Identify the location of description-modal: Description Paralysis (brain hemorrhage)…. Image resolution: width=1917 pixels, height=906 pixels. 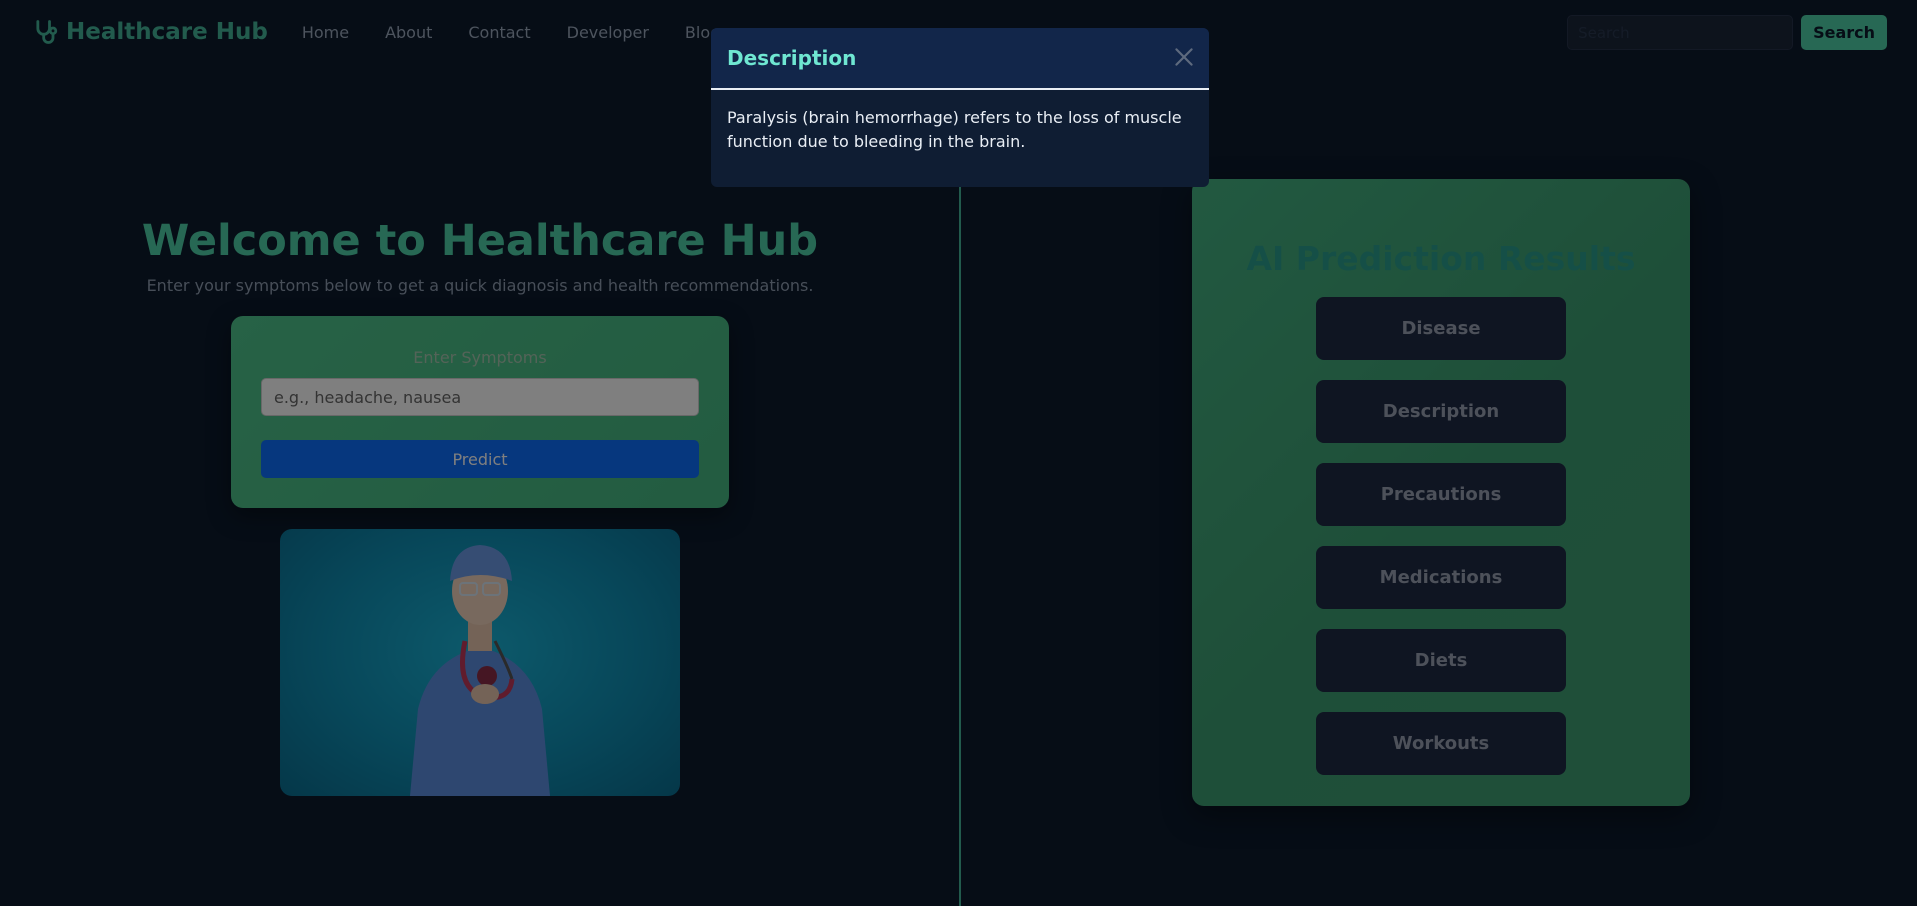
(960, 107).